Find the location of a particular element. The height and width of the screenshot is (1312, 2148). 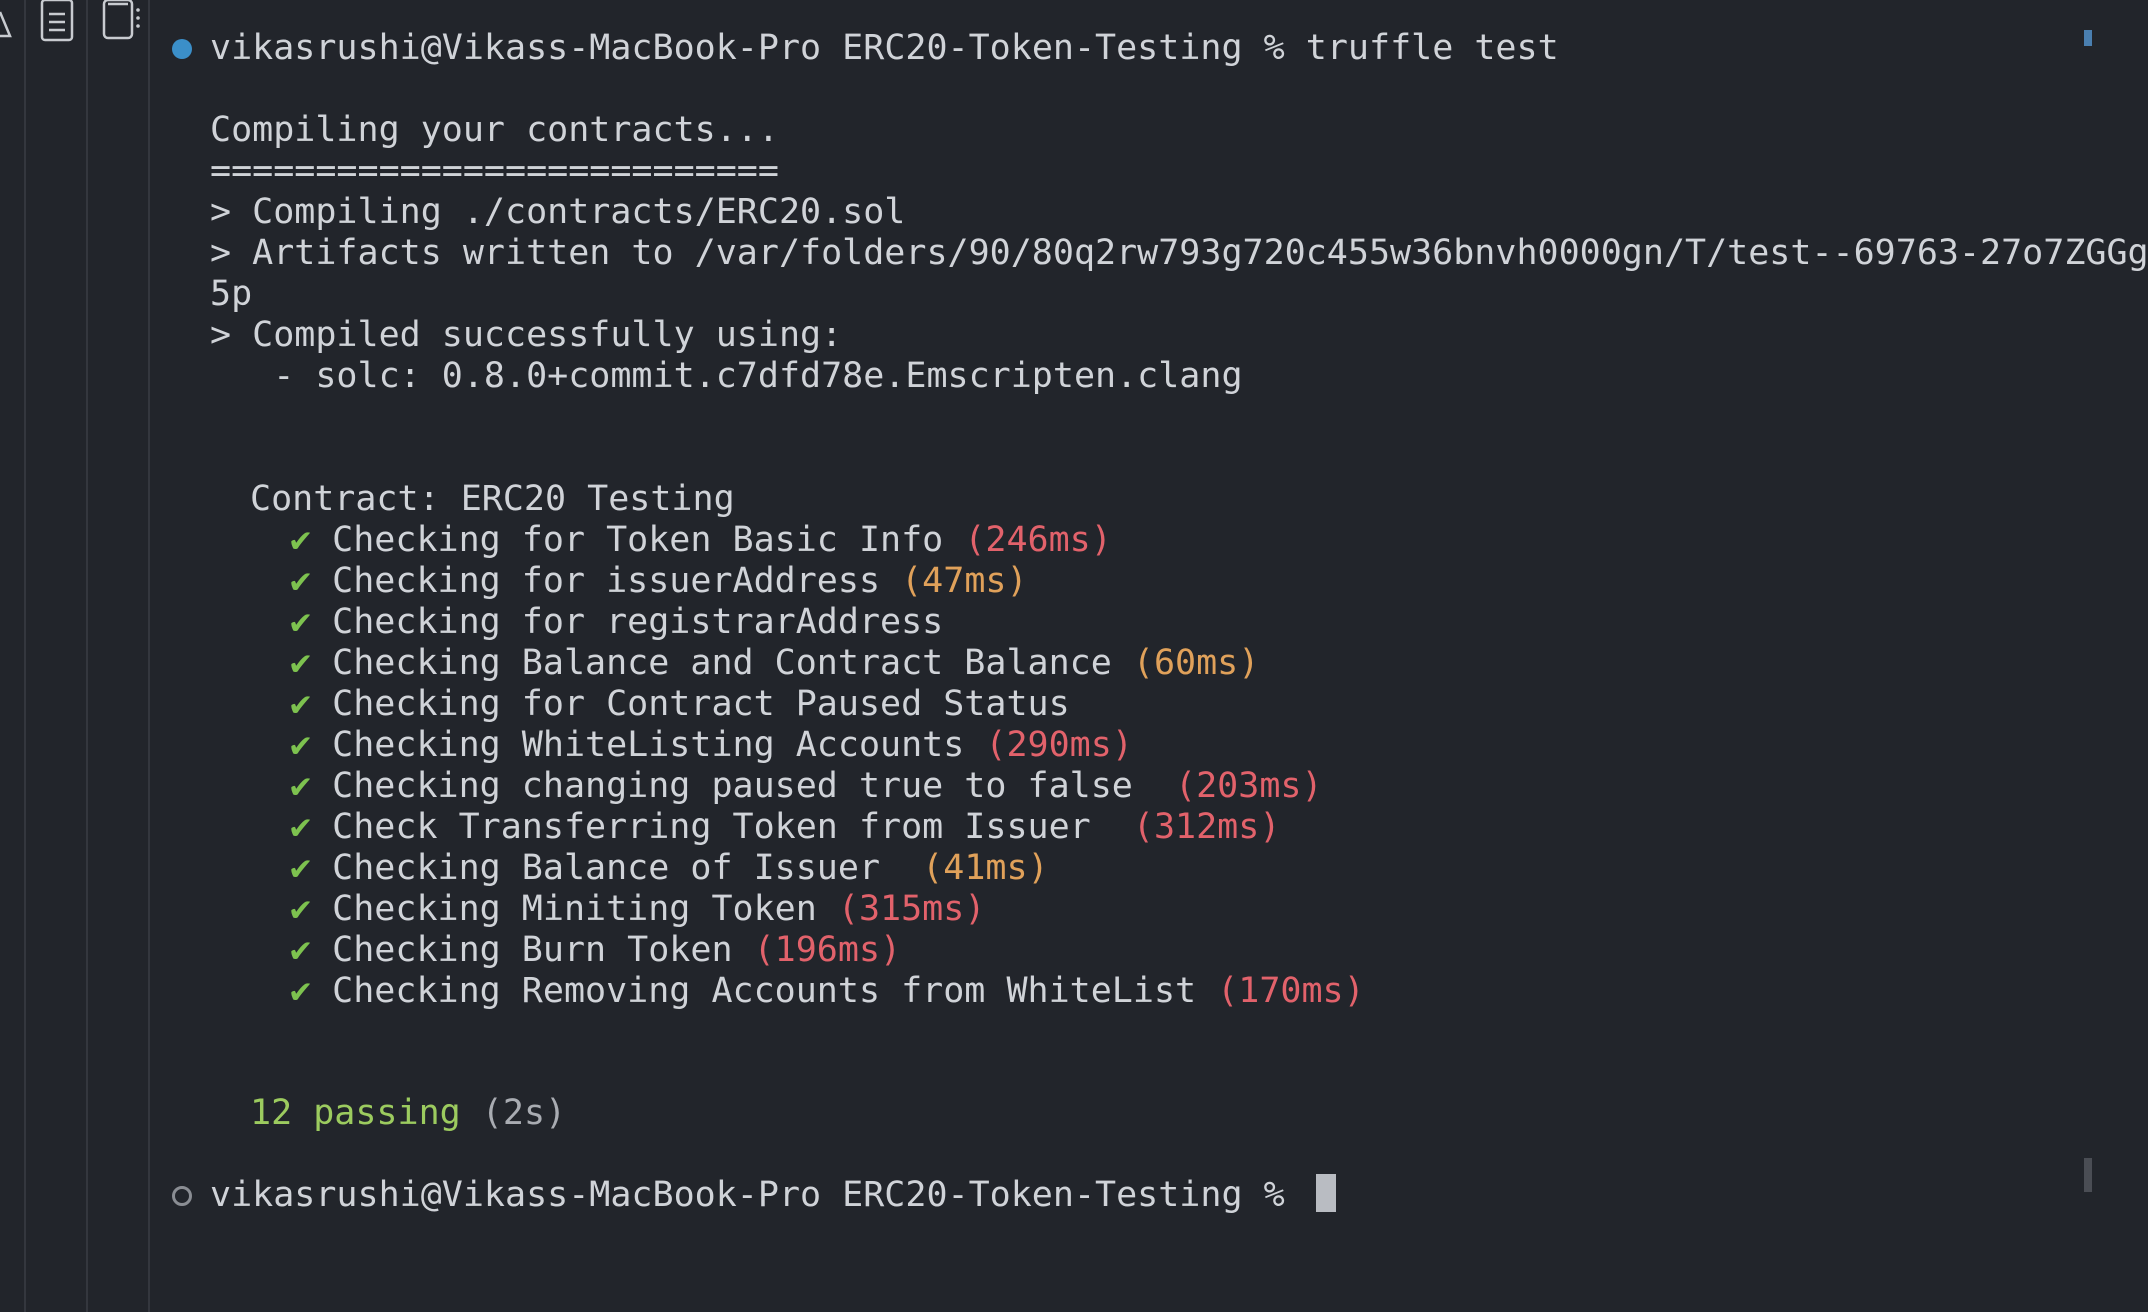

prompt-user-host: vikasrushi@Vikass-MacBook-Pro is located at coordinates (516, 48).